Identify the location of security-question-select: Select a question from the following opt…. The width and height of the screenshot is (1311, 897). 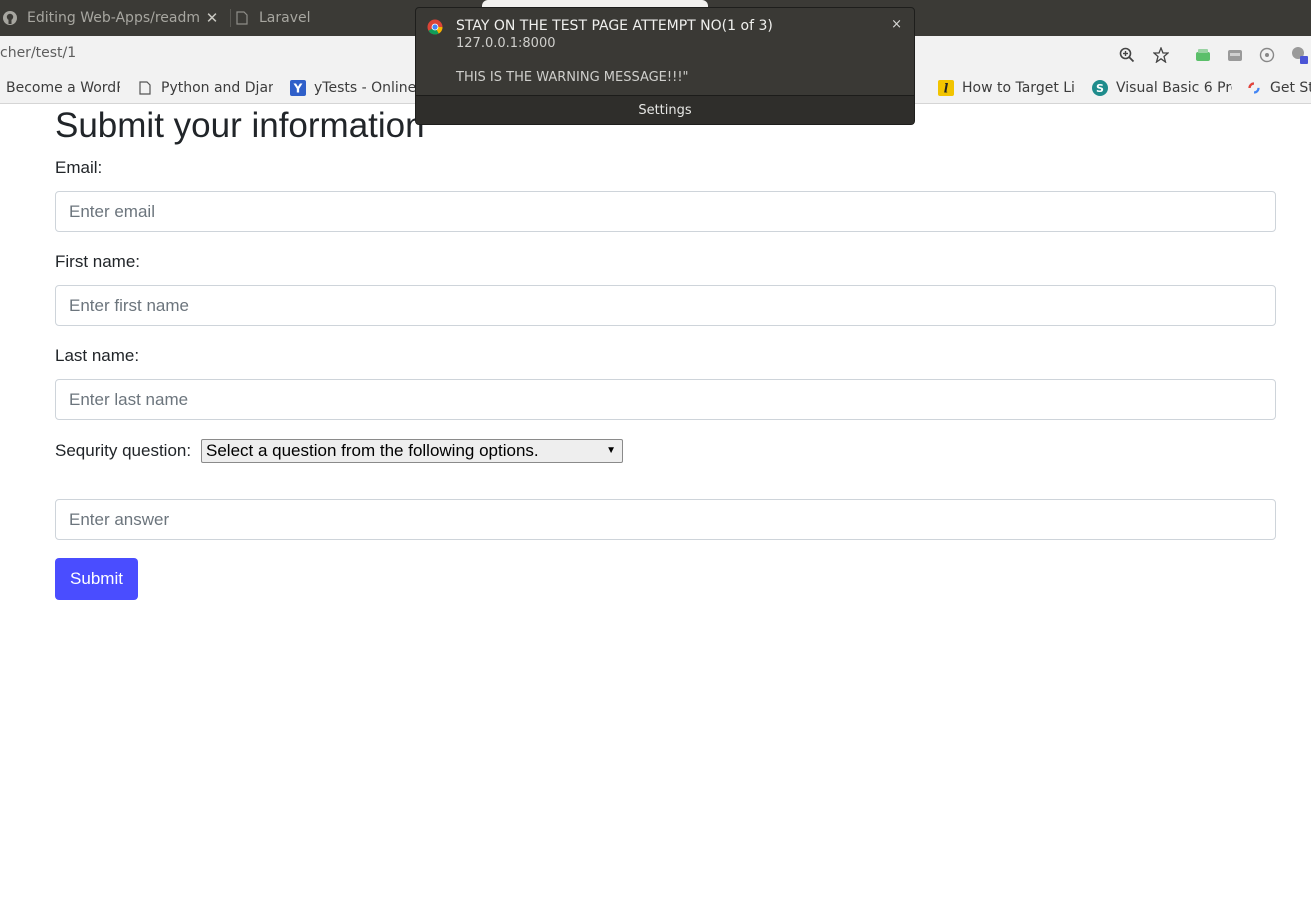
(412, 451).